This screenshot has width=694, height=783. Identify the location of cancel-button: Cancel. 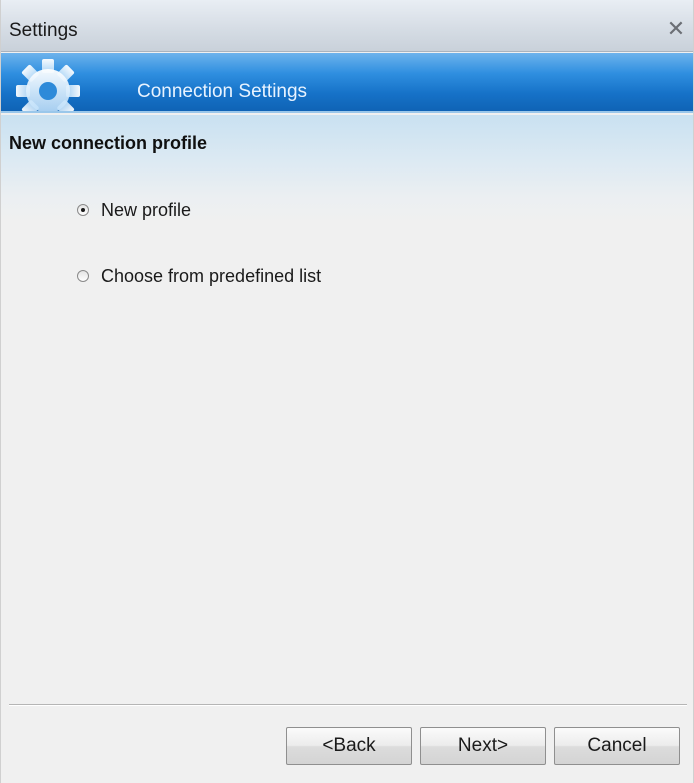
(617, 746).